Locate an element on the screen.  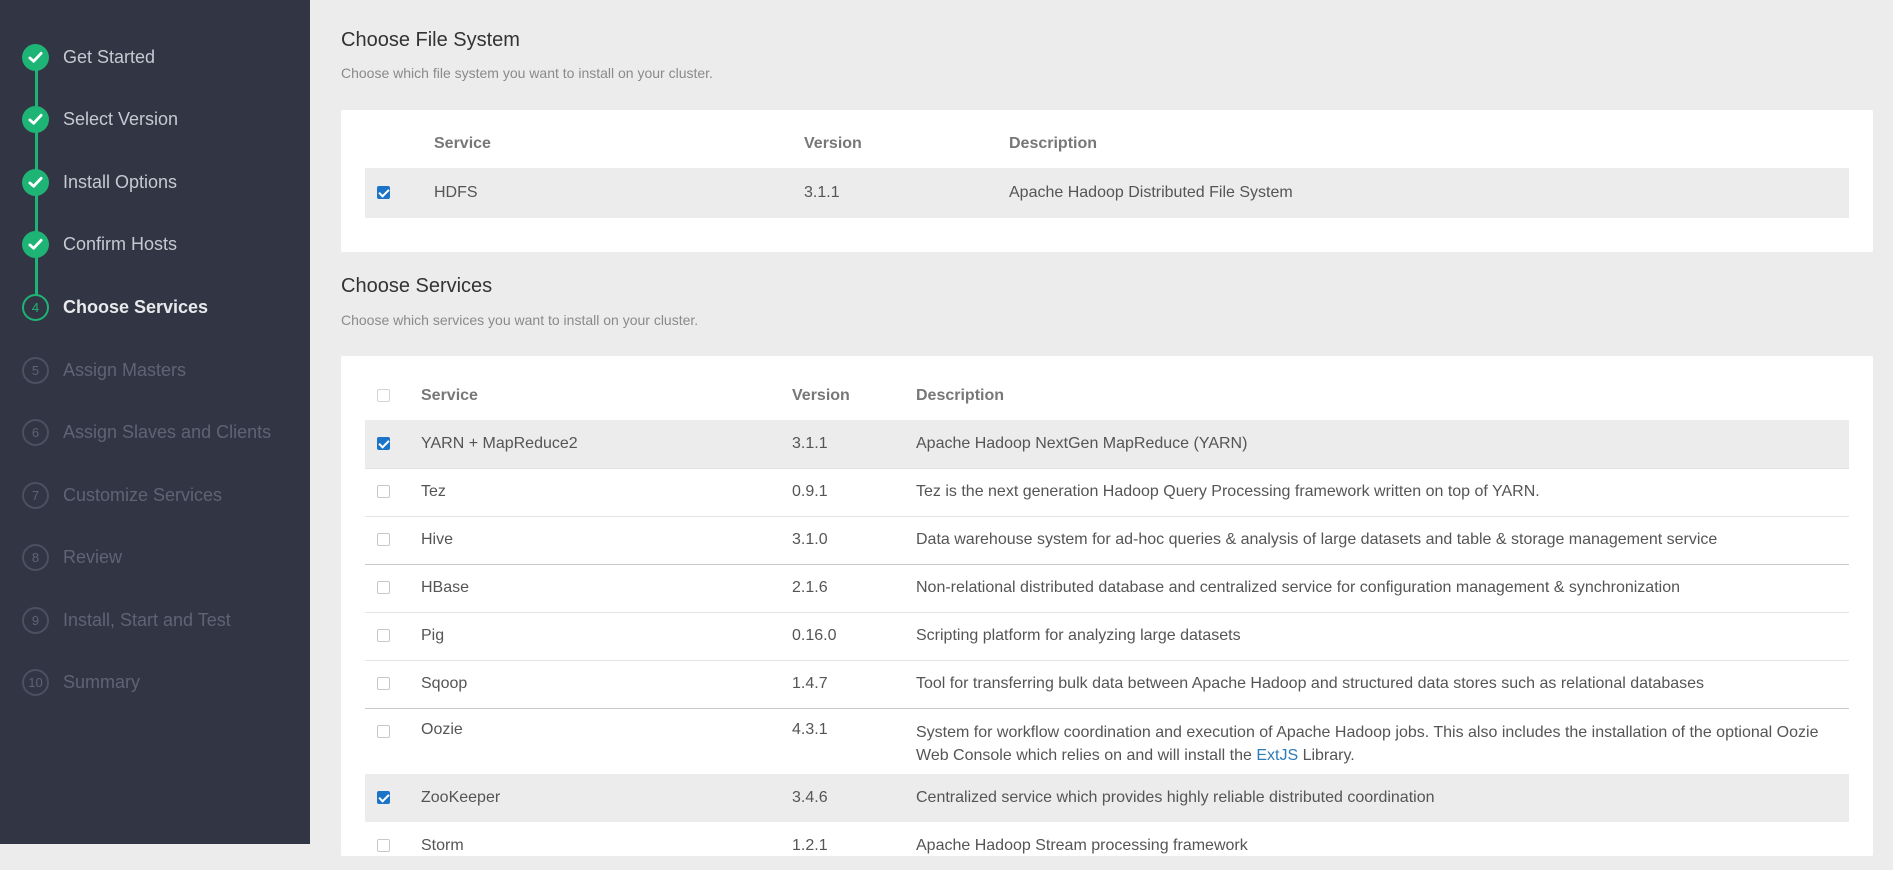
step-number: 4 is located at coordinates (35, 307).